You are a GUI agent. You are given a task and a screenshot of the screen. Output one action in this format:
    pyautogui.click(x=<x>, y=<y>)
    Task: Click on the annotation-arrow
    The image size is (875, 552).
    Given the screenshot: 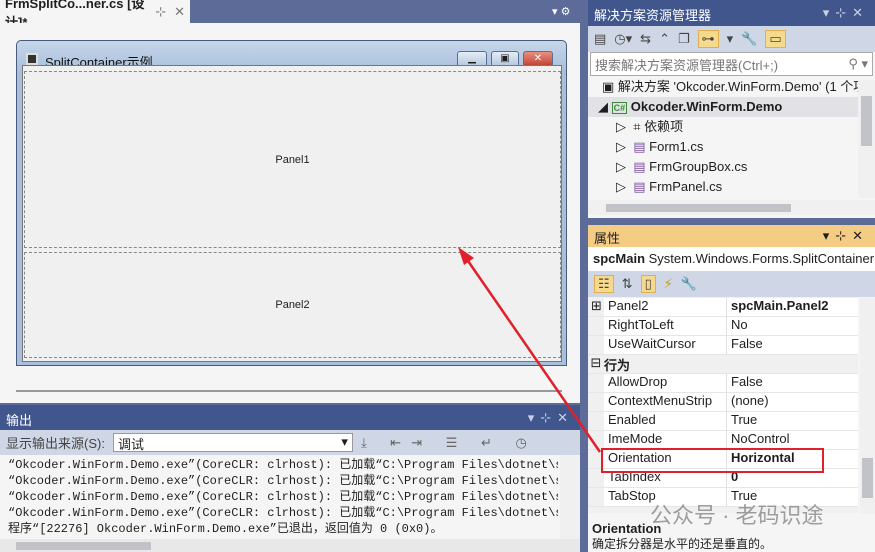 What is the action you would take?
    pyautogui.click(x=530, y=350)
    